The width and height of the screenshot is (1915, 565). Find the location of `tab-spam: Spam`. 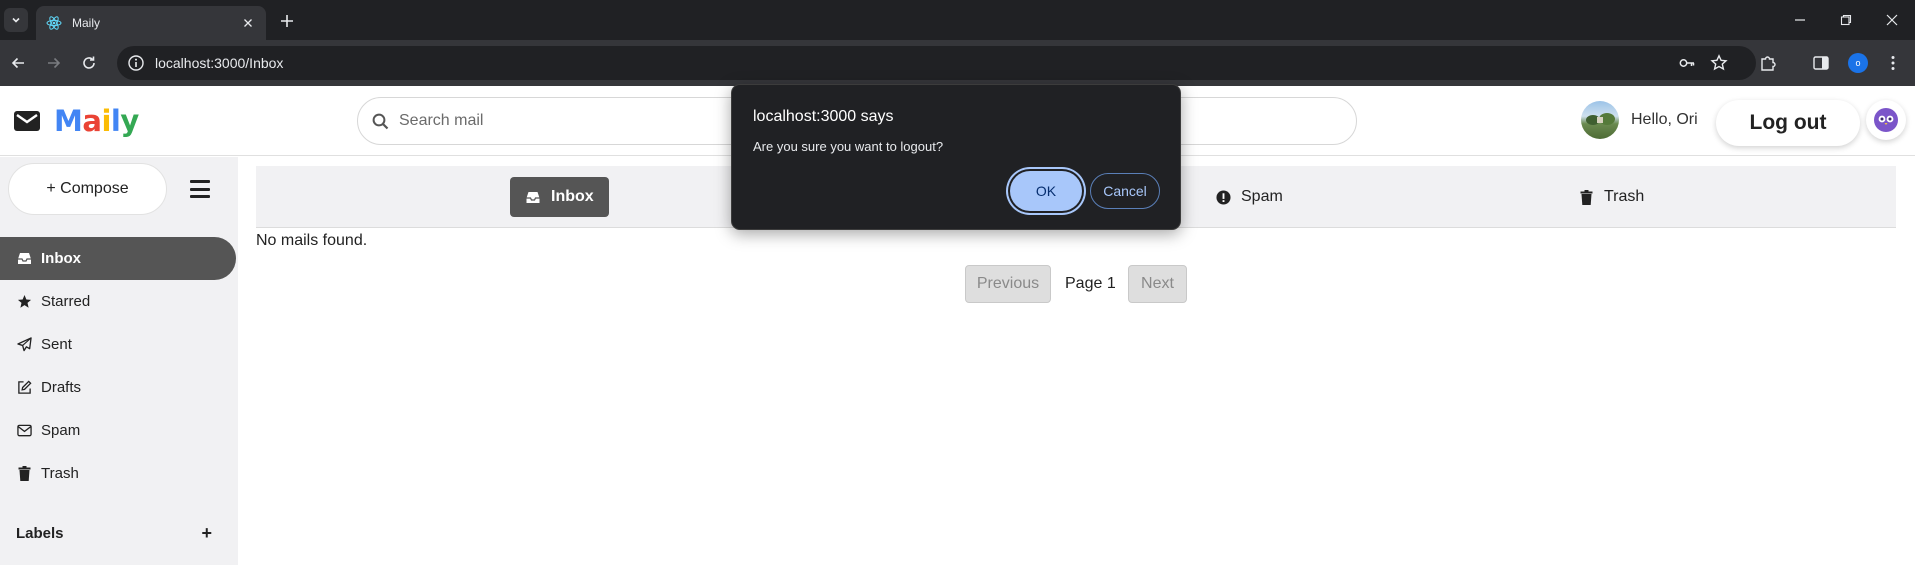

tab-spam: Spam is located at coordinates (1249, 197).